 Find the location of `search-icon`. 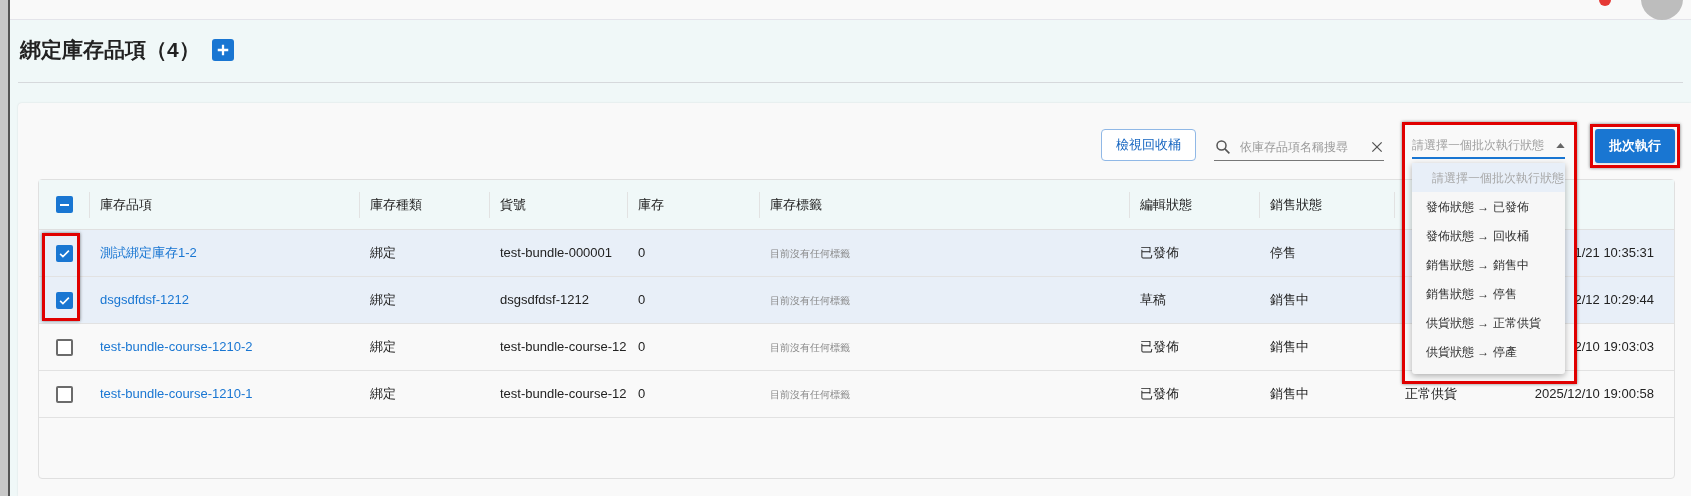

search-icon is located at coordinates (1223, 146).